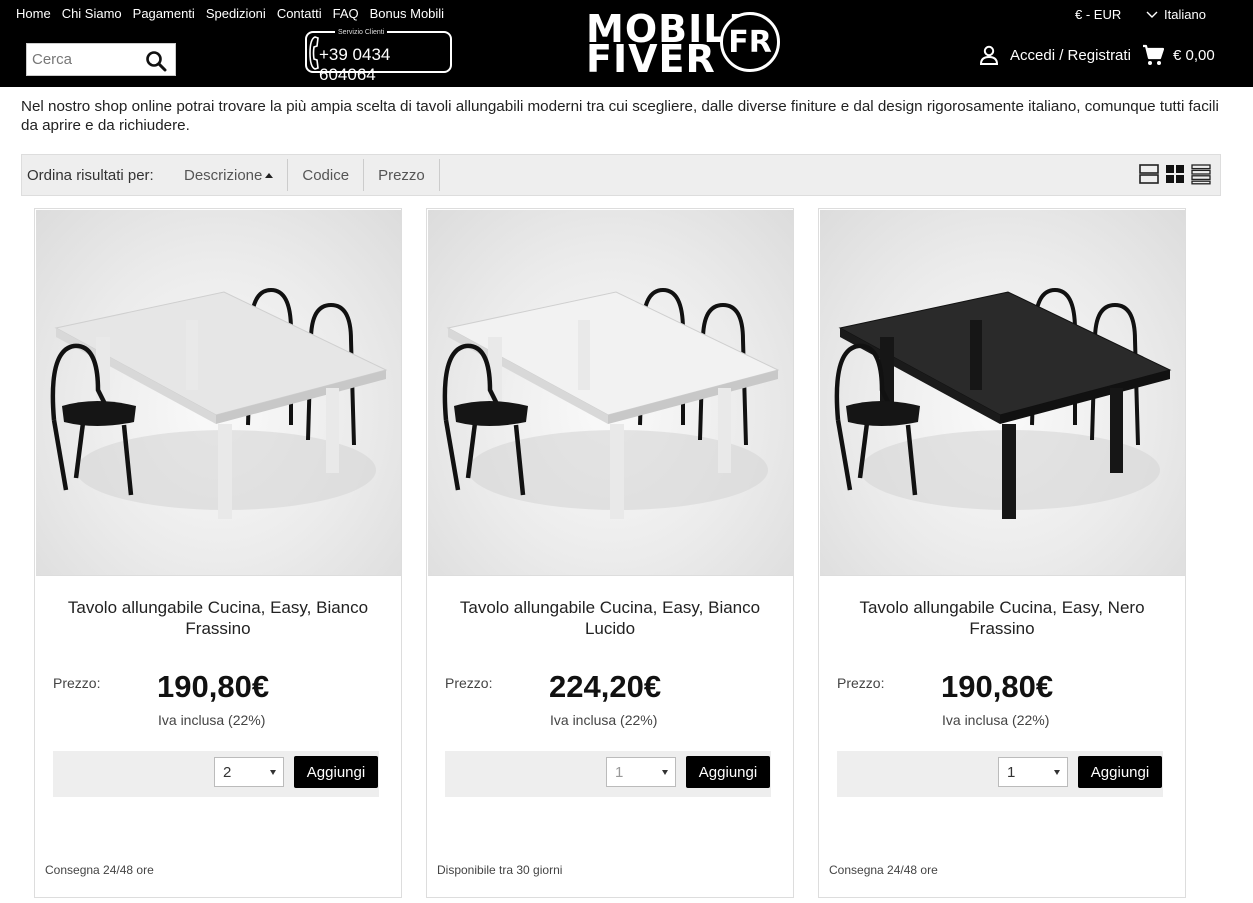  I want to click on add-to-cart-bar: 2 Aggiungi, so click(216, 774).